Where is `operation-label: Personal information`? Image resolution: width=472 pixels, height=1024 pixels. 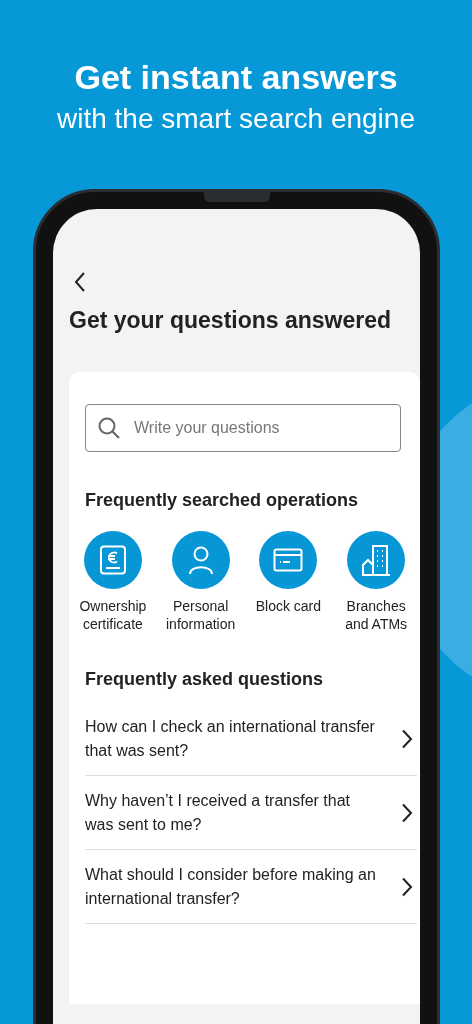 operation-label: Personal information is located at coordinates (201, 615).